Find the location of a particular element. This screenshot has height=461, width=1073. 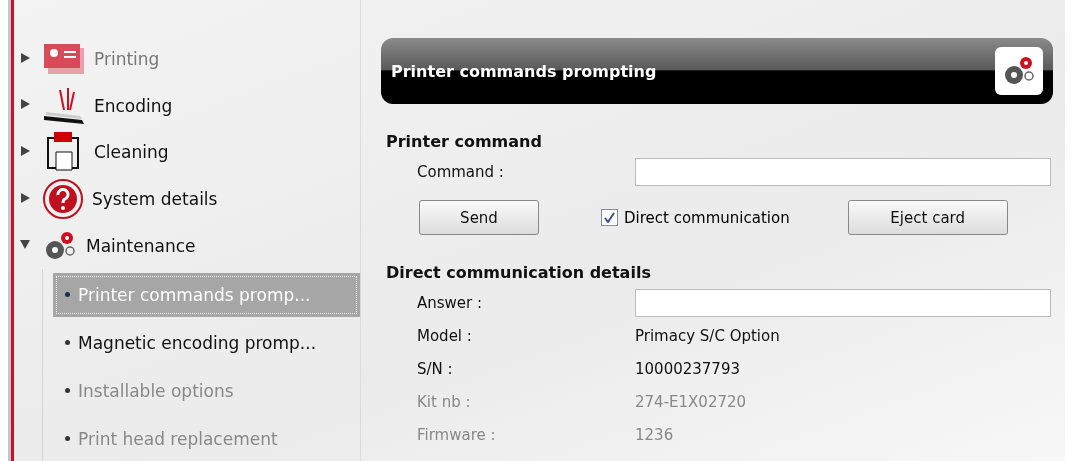

info-value: 1236 is located at coordinates (655, 434).